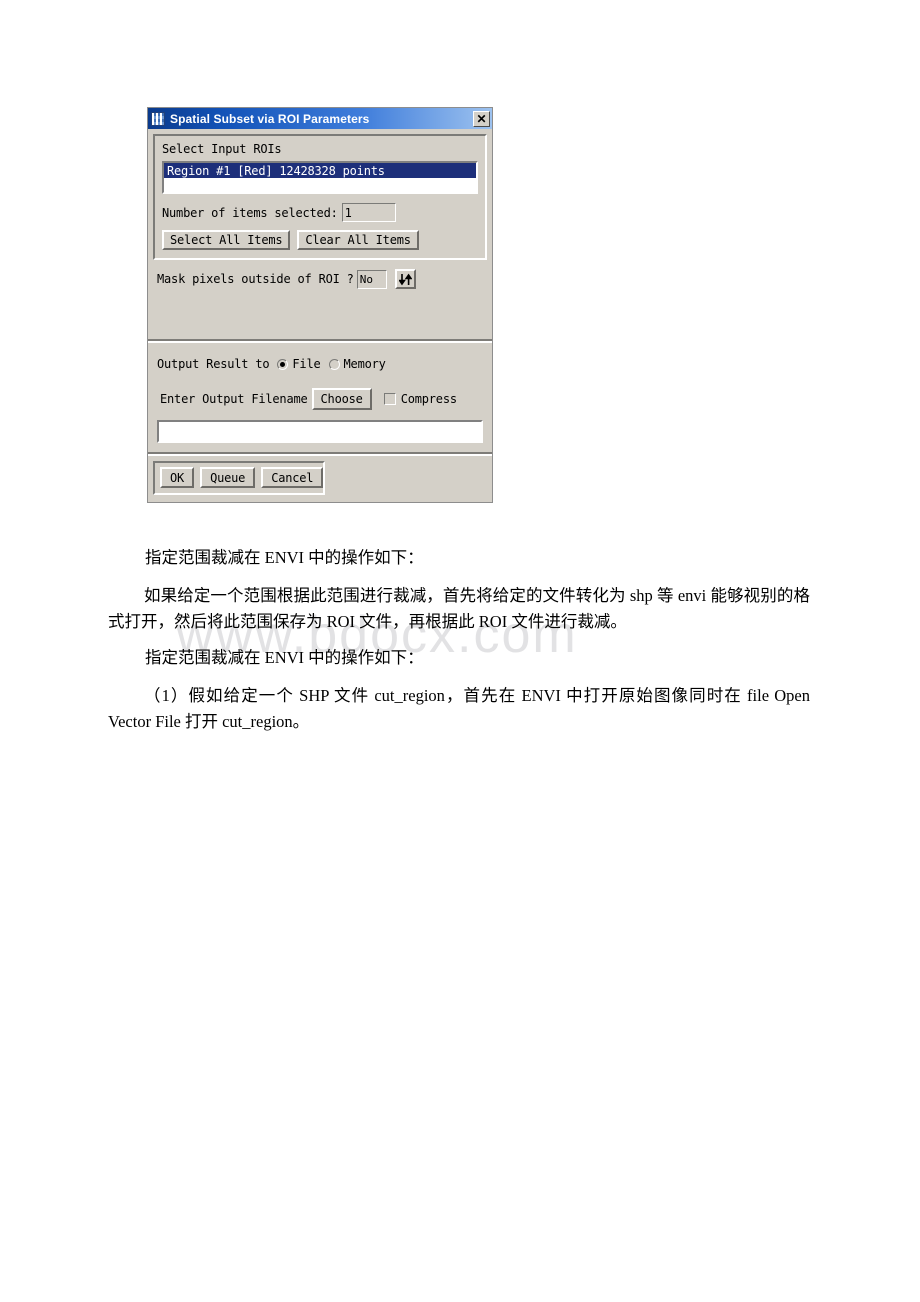 This screenshot has height=1302, width=920. What do you see at coordinates (368, 212) in the screenshot?
I see `items-selected-value: 1` at bounding box center [368, 212].